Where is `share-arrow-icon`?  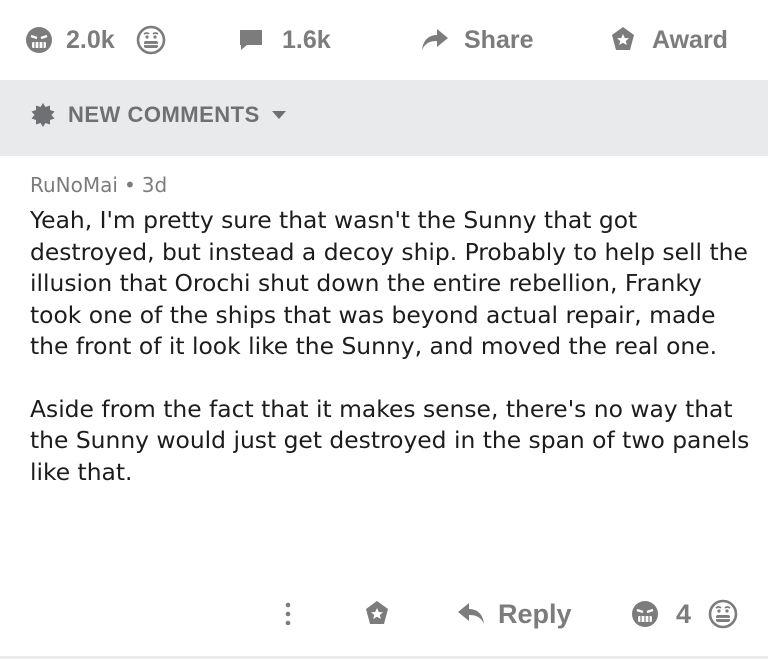 share-arrow-icon is located at coordinates (435, 40).